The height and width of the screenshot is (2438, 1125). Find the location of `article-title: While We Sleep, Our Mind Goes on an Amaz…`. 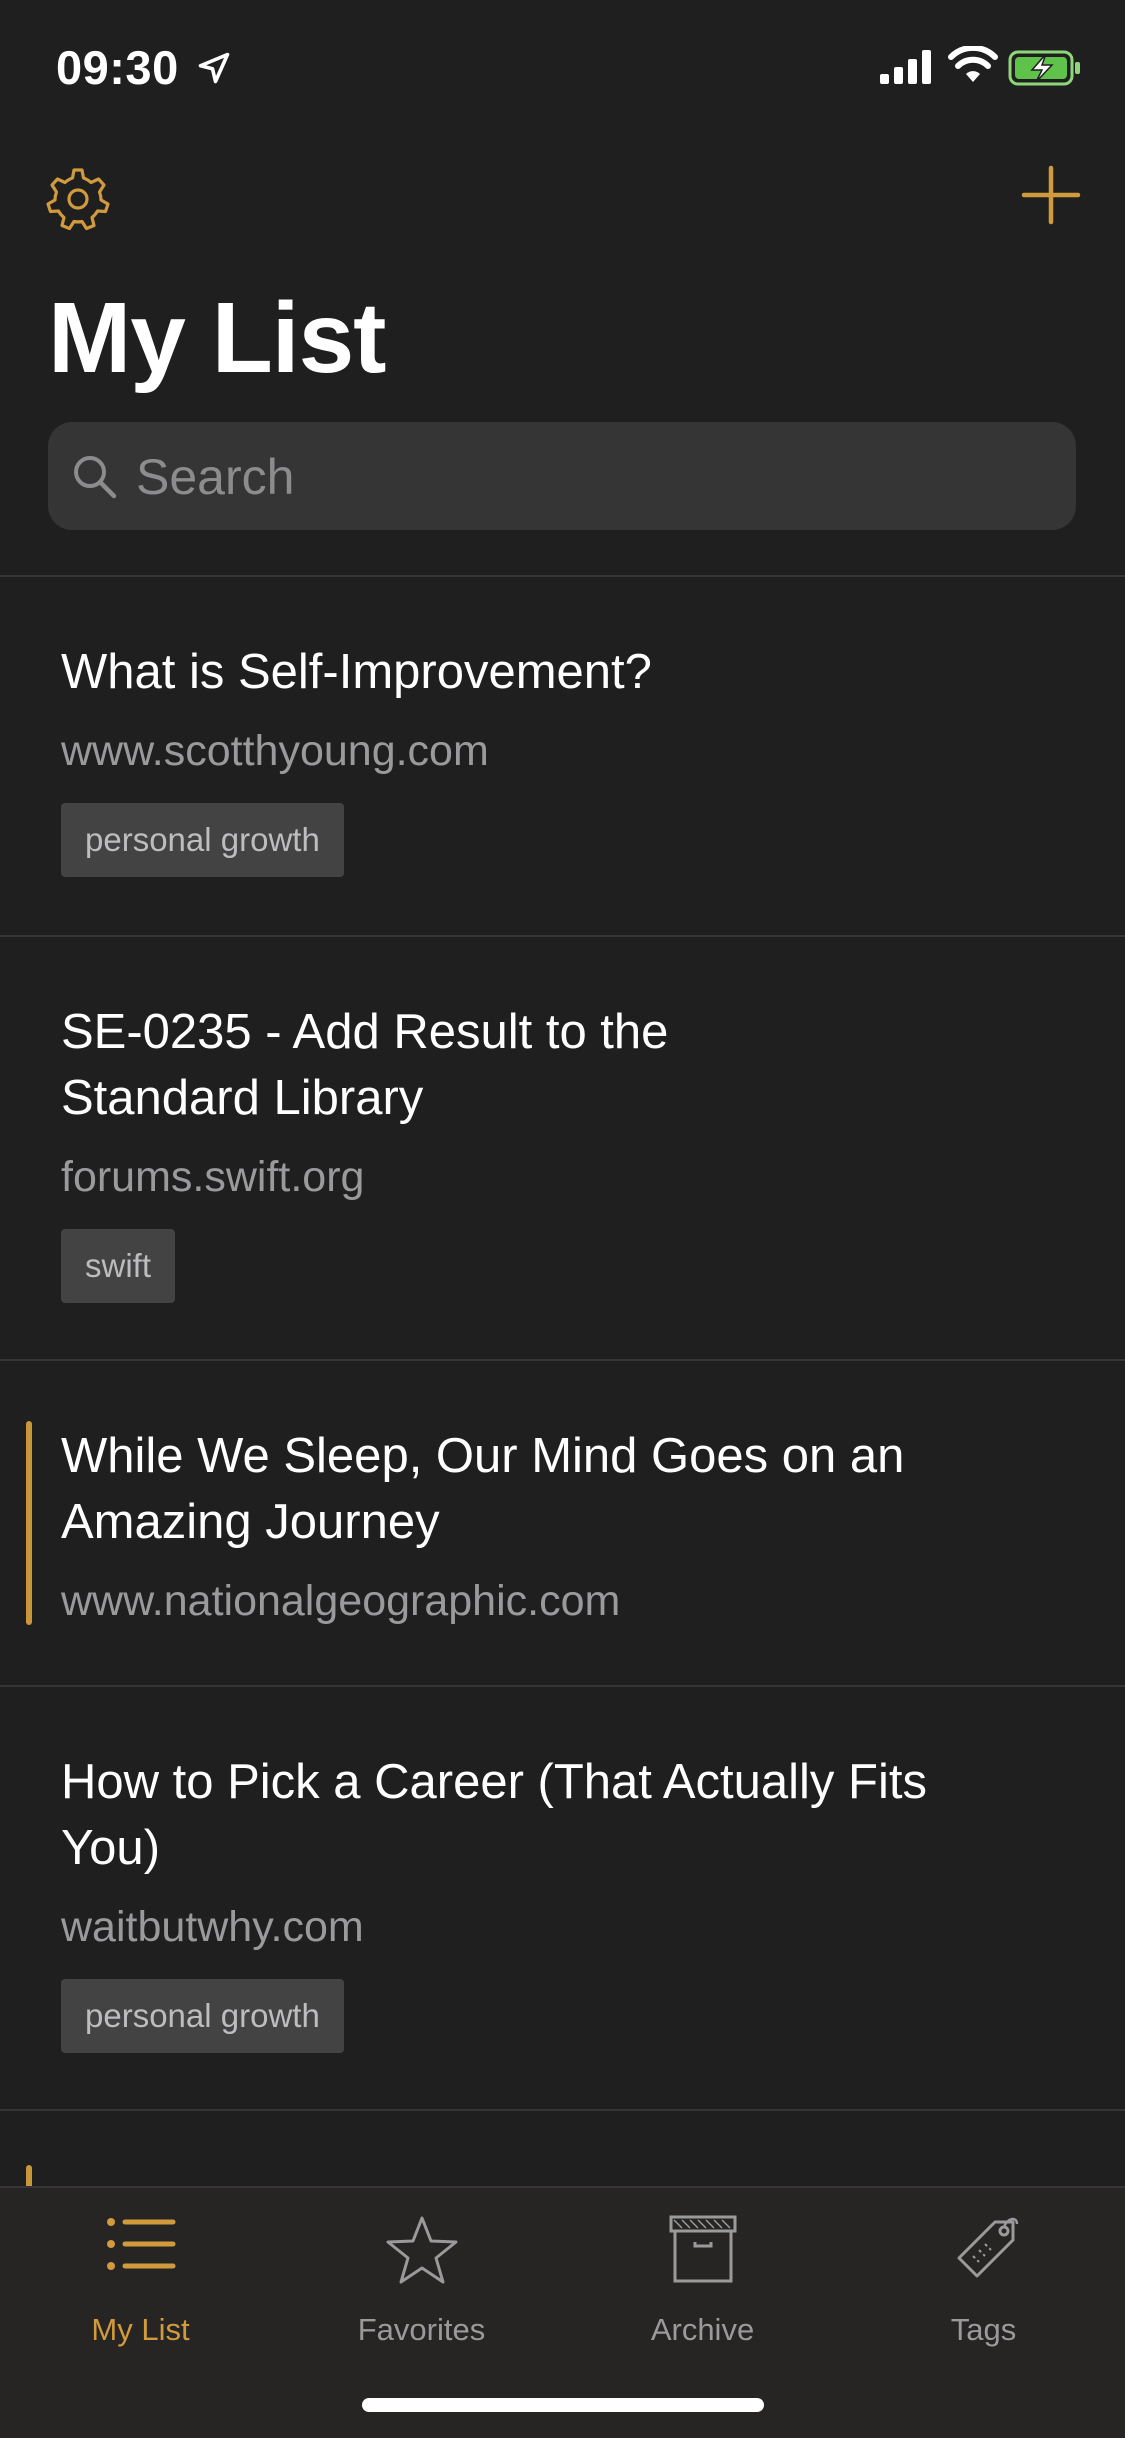

article-title: While We Sleep, Our Mind Goes on an Amaz… is located at coordinates (483, 1489).